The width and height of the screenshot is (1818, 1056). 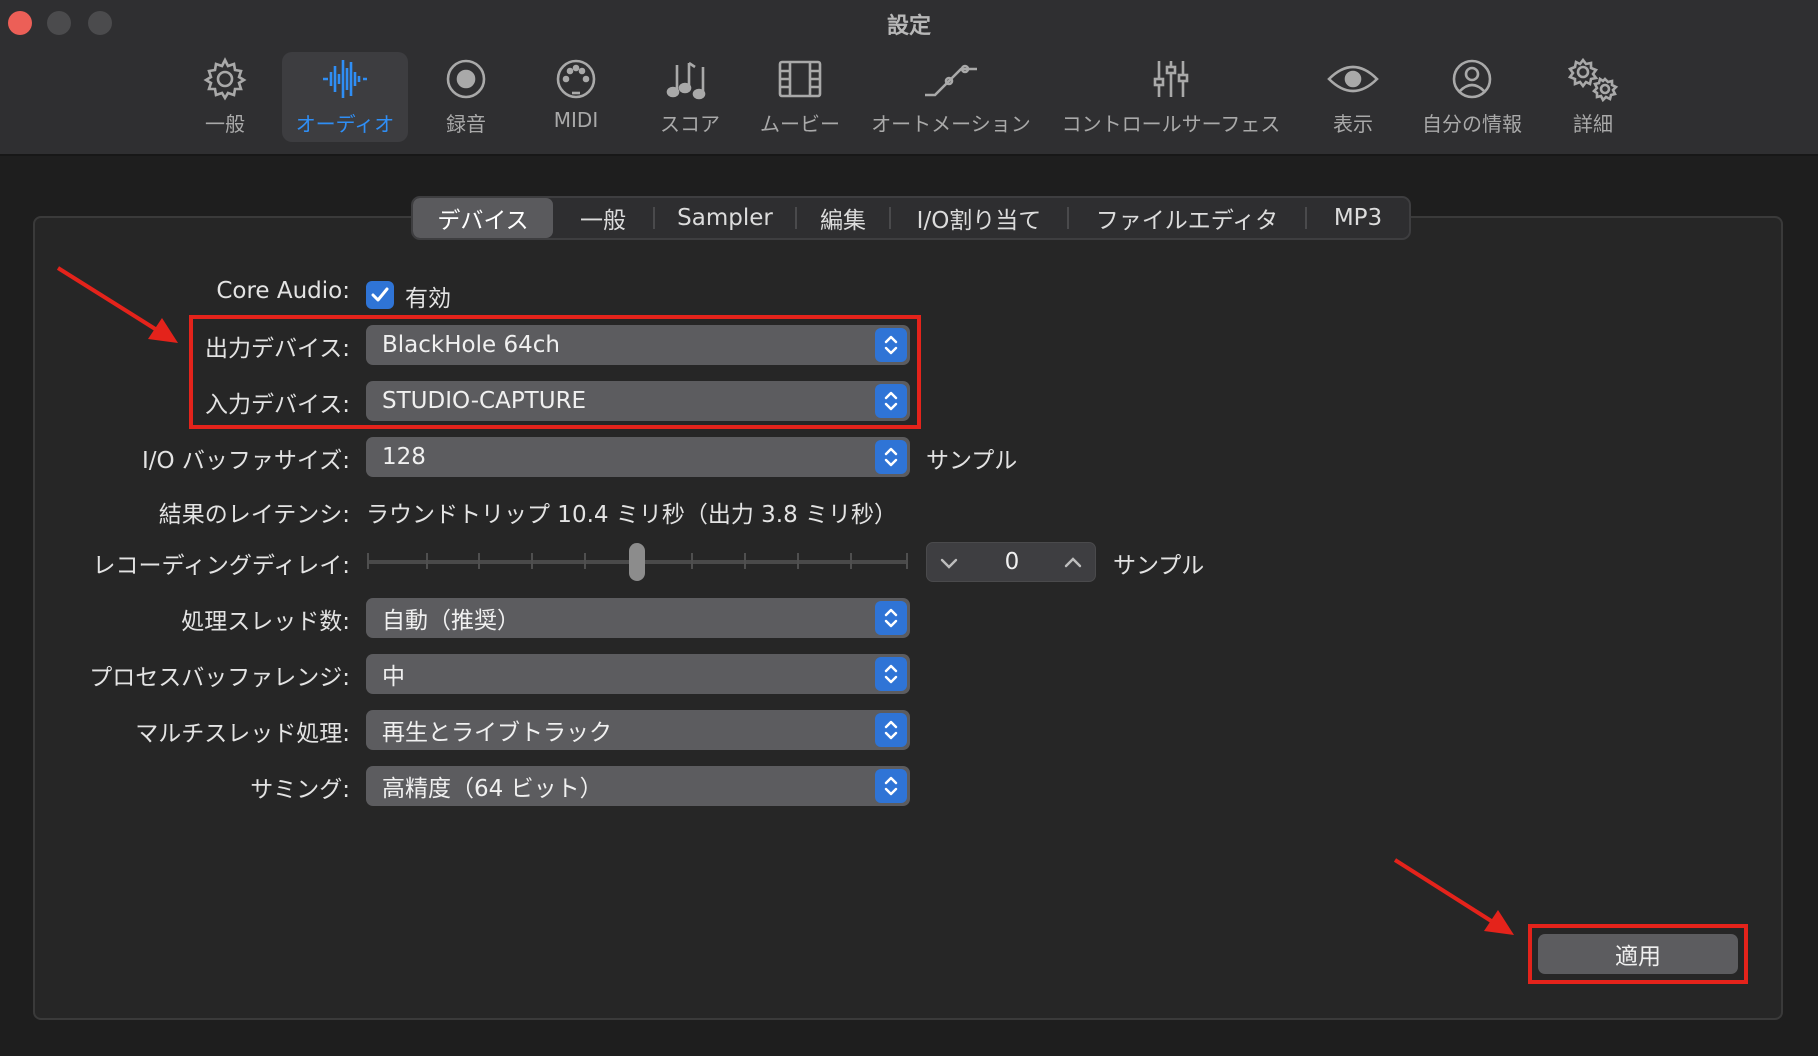 I want to click on toolbar-tab-general: 一般, so click(x=225, y=97).